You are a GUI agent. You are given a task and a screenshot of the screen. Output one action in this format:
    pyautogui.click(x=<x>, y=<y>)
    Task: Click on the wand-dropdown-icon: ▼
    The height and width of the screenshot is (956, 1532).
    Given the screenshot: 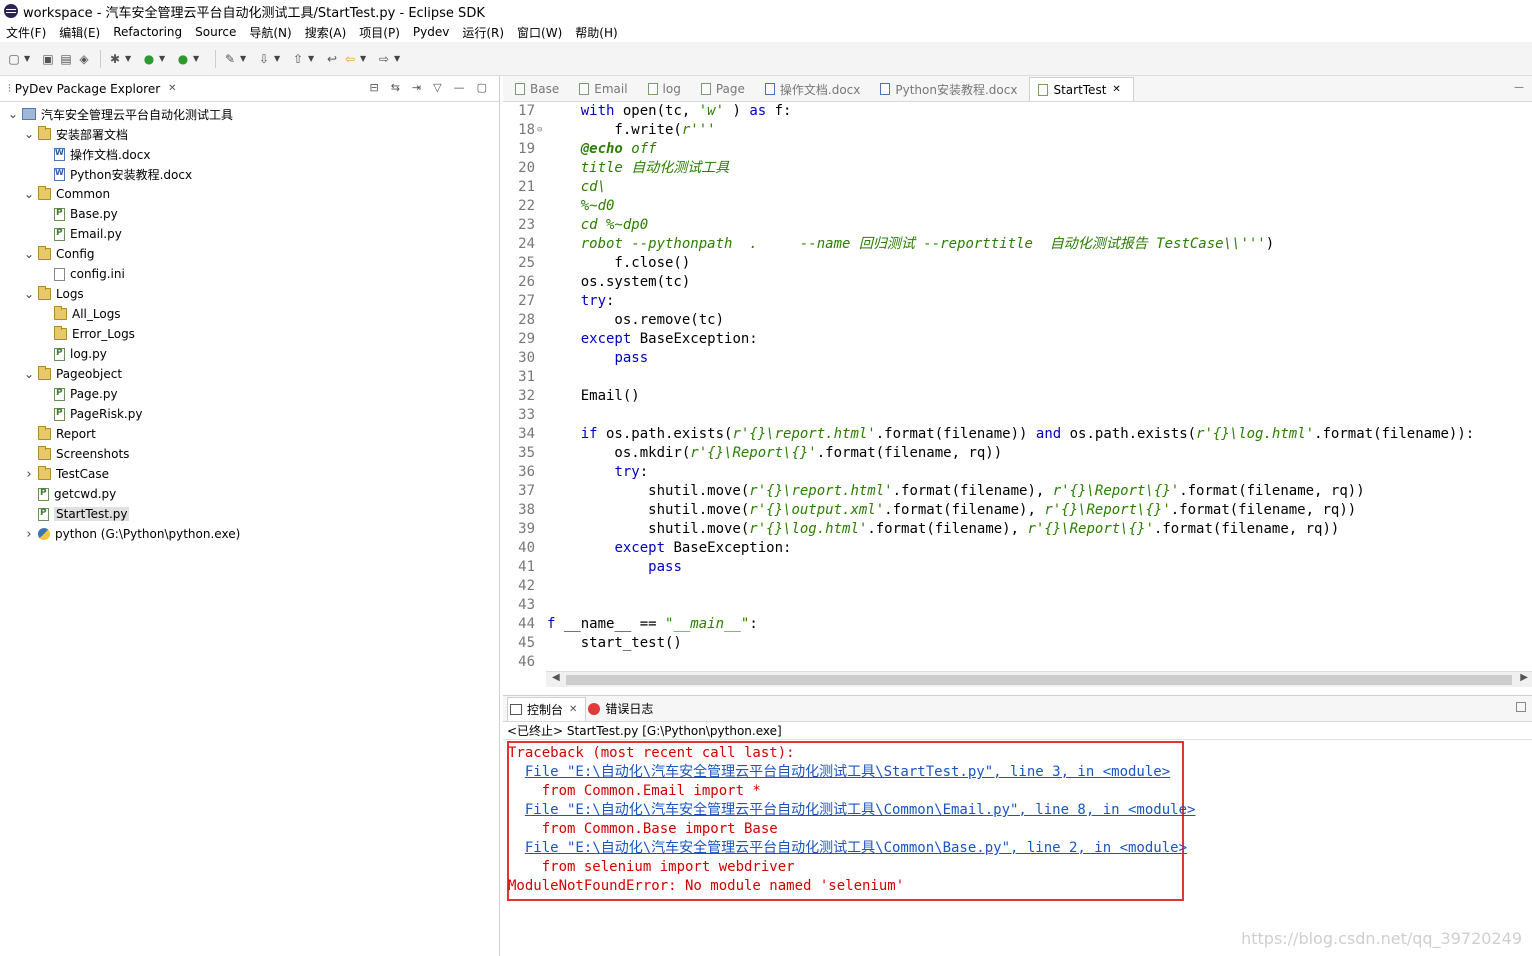 What is the action you would take?
    pyautogui.click(x=244, y=58)
    